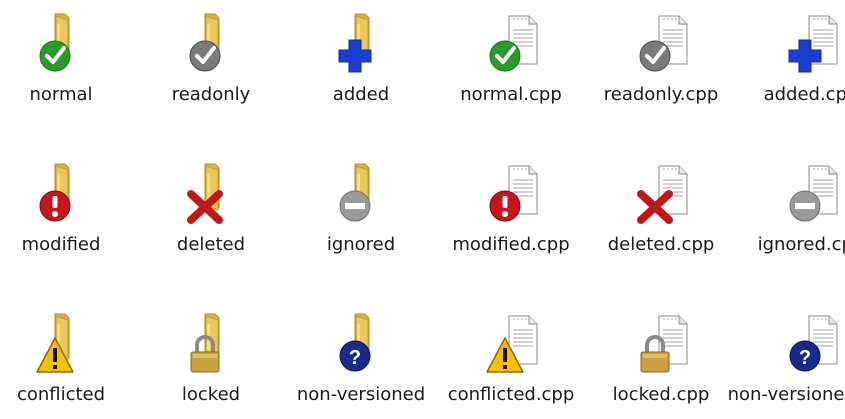 The image size is (845, 419). Describe the element at coordinates (61, 244) in the screenshot. I see `item-label: modified` at that location.